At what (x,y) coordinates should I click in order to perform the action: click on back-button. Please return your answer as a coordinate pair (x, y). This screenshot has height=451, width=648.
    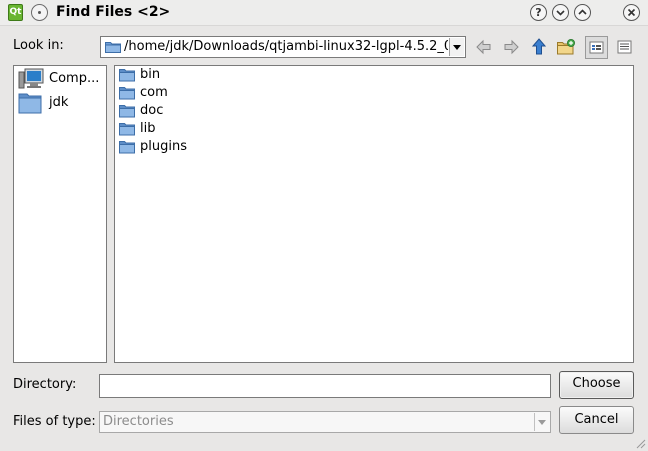
    Looking at the image, I should click on (484, 47).